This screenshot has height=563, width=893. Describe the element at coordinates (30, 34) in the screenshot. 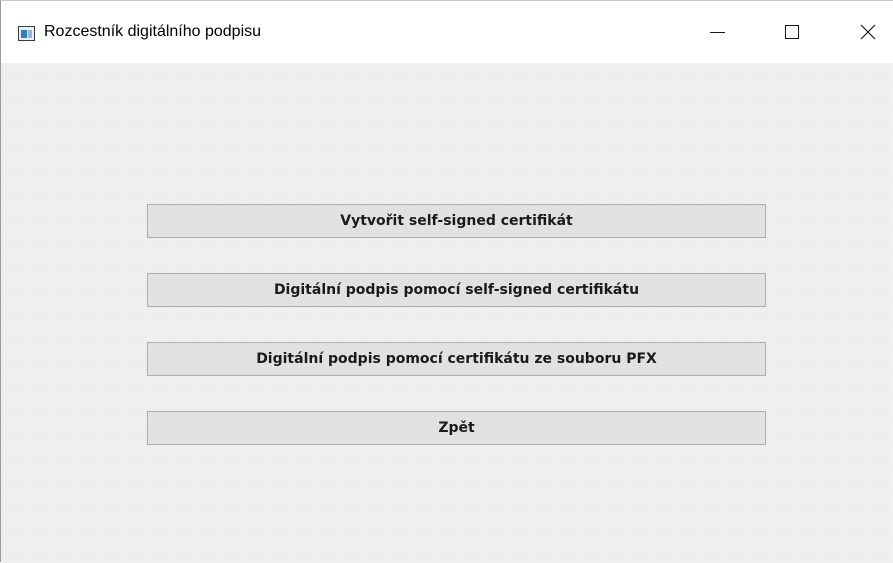

I see `icon-bar-right` at that location.